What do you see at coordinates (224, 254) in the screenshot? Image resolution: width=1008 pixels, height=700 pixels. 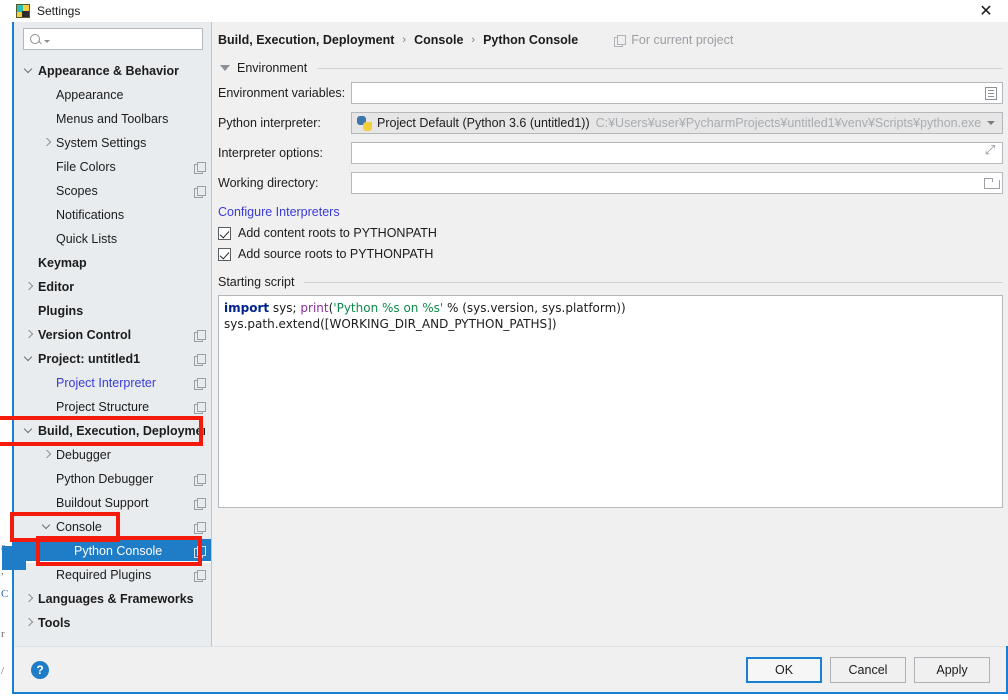 I see `add-source-roots-checkbox` at bounding box center [224, 254].